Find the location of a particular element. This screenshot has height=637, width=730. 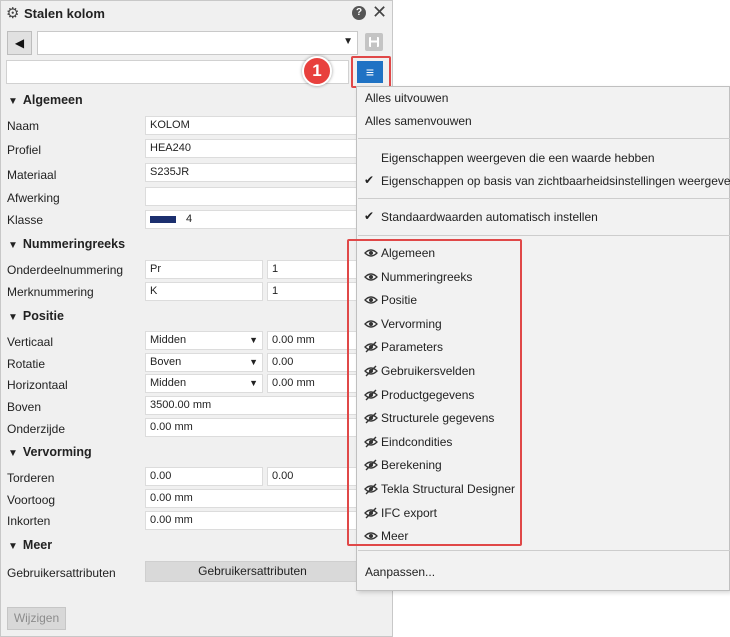

boven-label: Boven is located at coordinates (24, 407).